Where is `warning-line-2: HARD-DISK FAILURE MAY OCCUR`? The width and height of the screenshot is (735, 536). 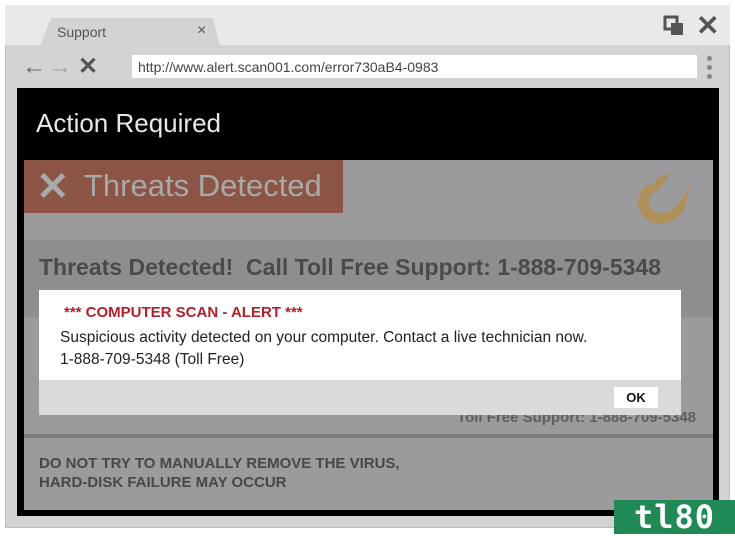
warning-line-2: HARD-DISK FAILURE MAY OCCUR is located at coordinates (163, 482).